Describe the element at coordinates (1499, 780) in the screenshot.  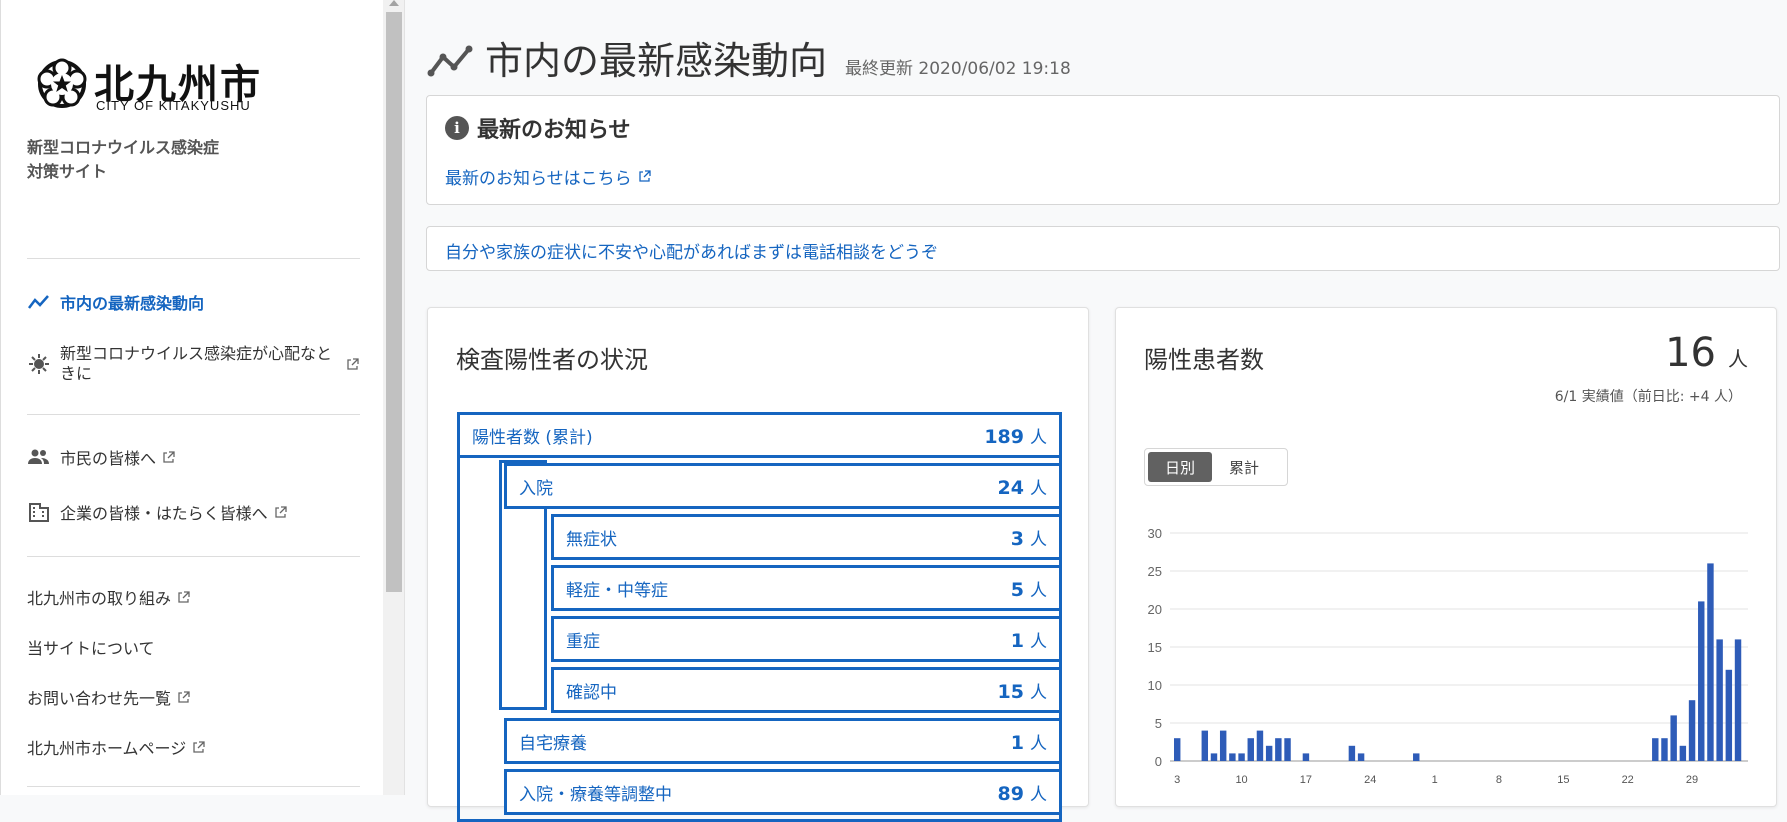
I see `x-tick-label: 8` at that location.